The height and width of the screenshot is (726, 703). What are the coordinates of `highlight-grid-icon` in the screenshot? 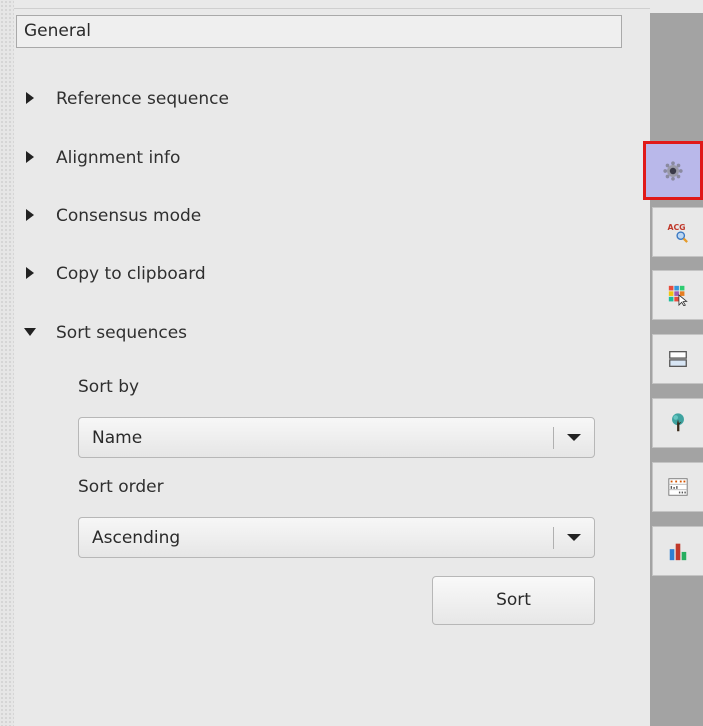 It's located at (678, 295).